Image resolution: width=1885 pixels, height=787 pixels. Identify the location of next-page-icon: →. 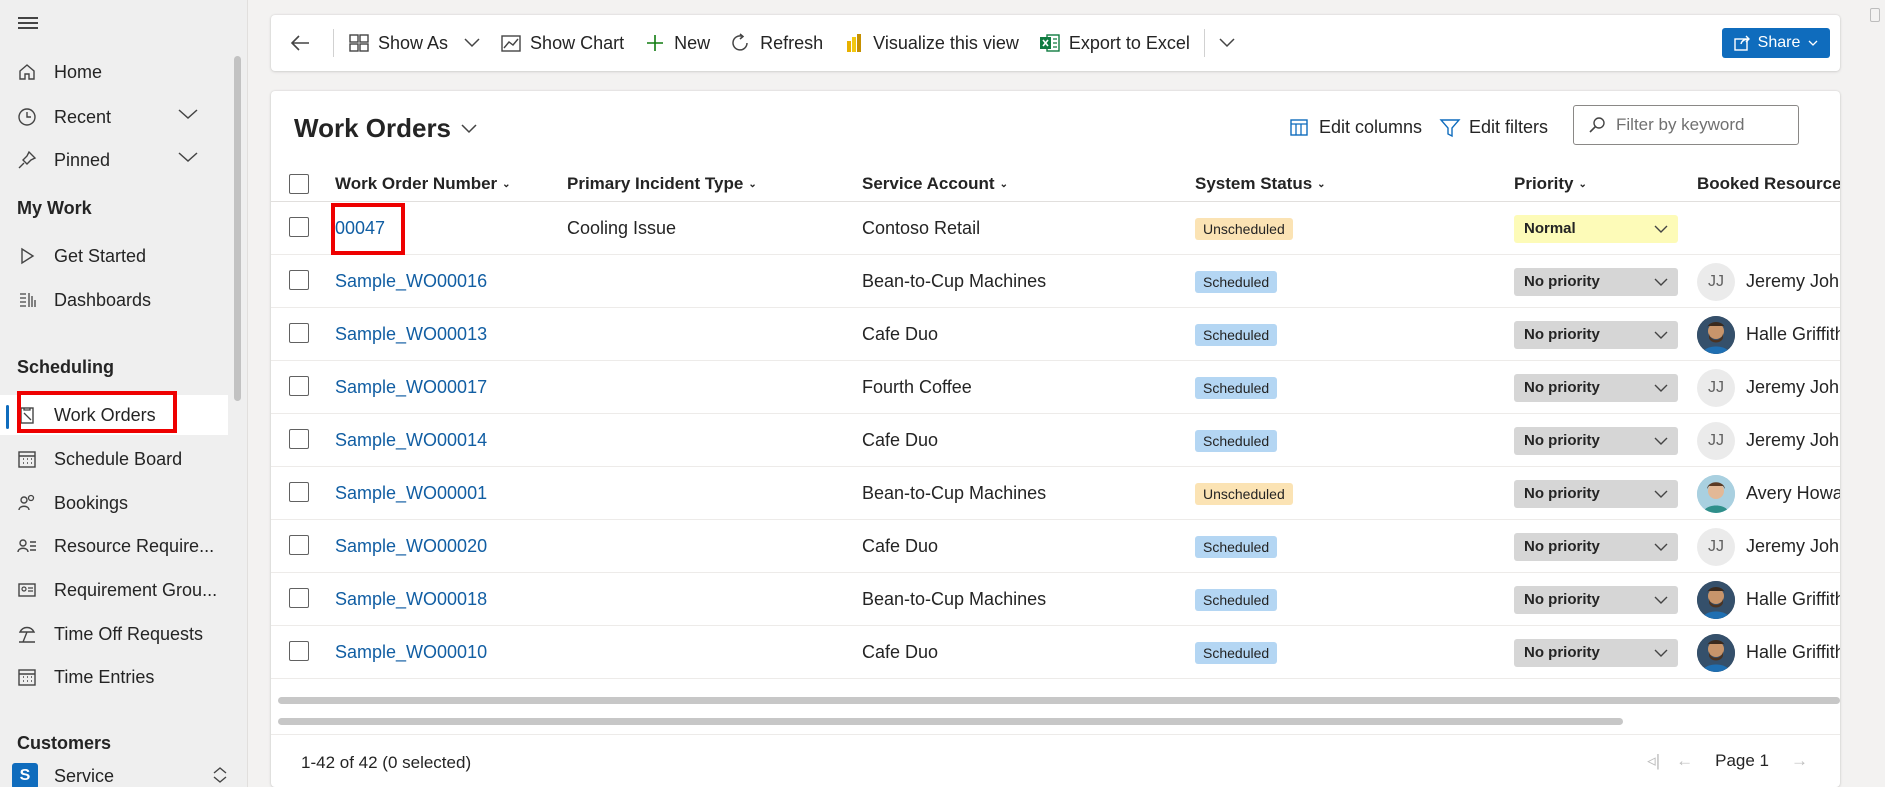
(1799, 761).